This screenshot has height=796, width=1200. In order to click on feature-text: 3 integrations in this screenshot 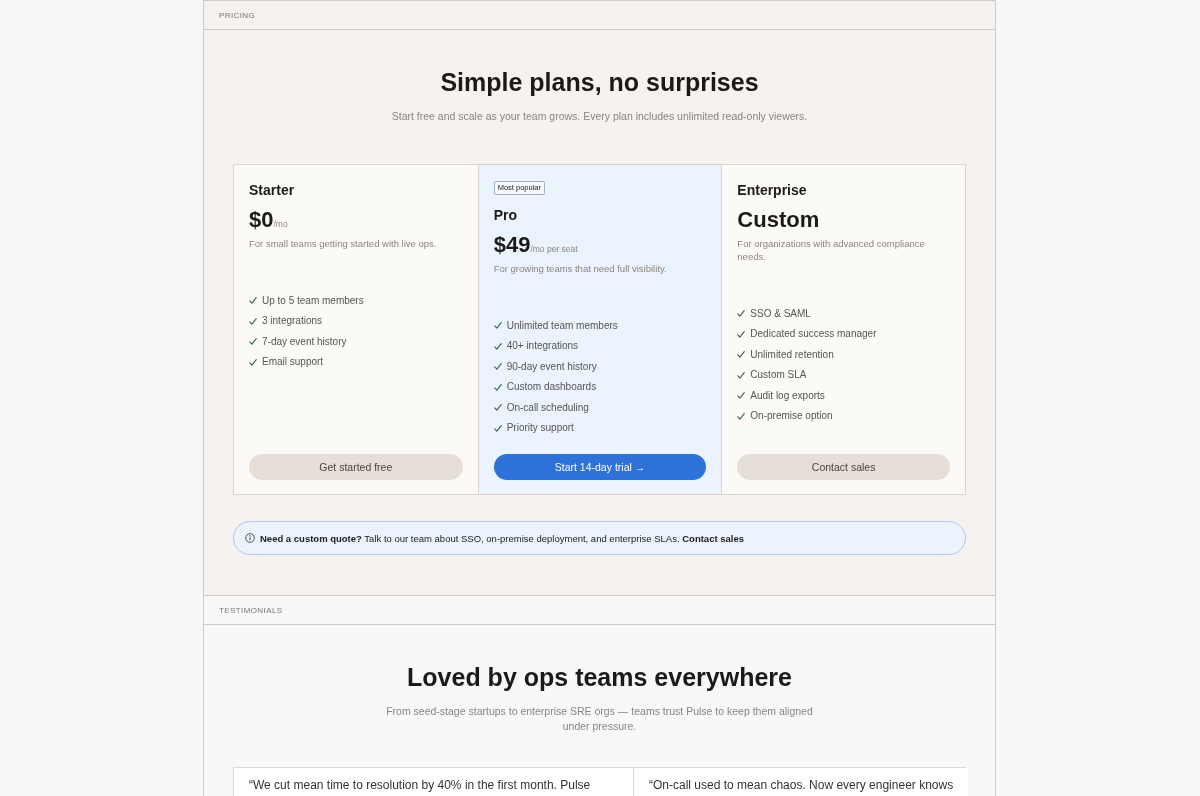, I will do `click(292, 321)`.